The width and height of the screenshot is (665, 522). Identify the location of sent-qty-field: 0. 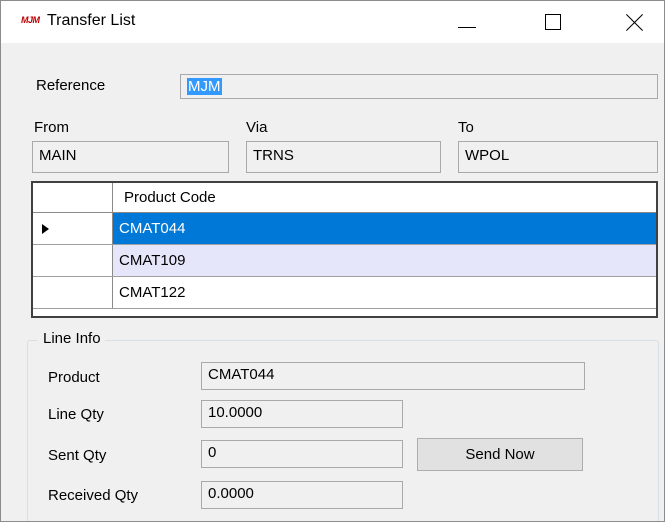
(302, 454).